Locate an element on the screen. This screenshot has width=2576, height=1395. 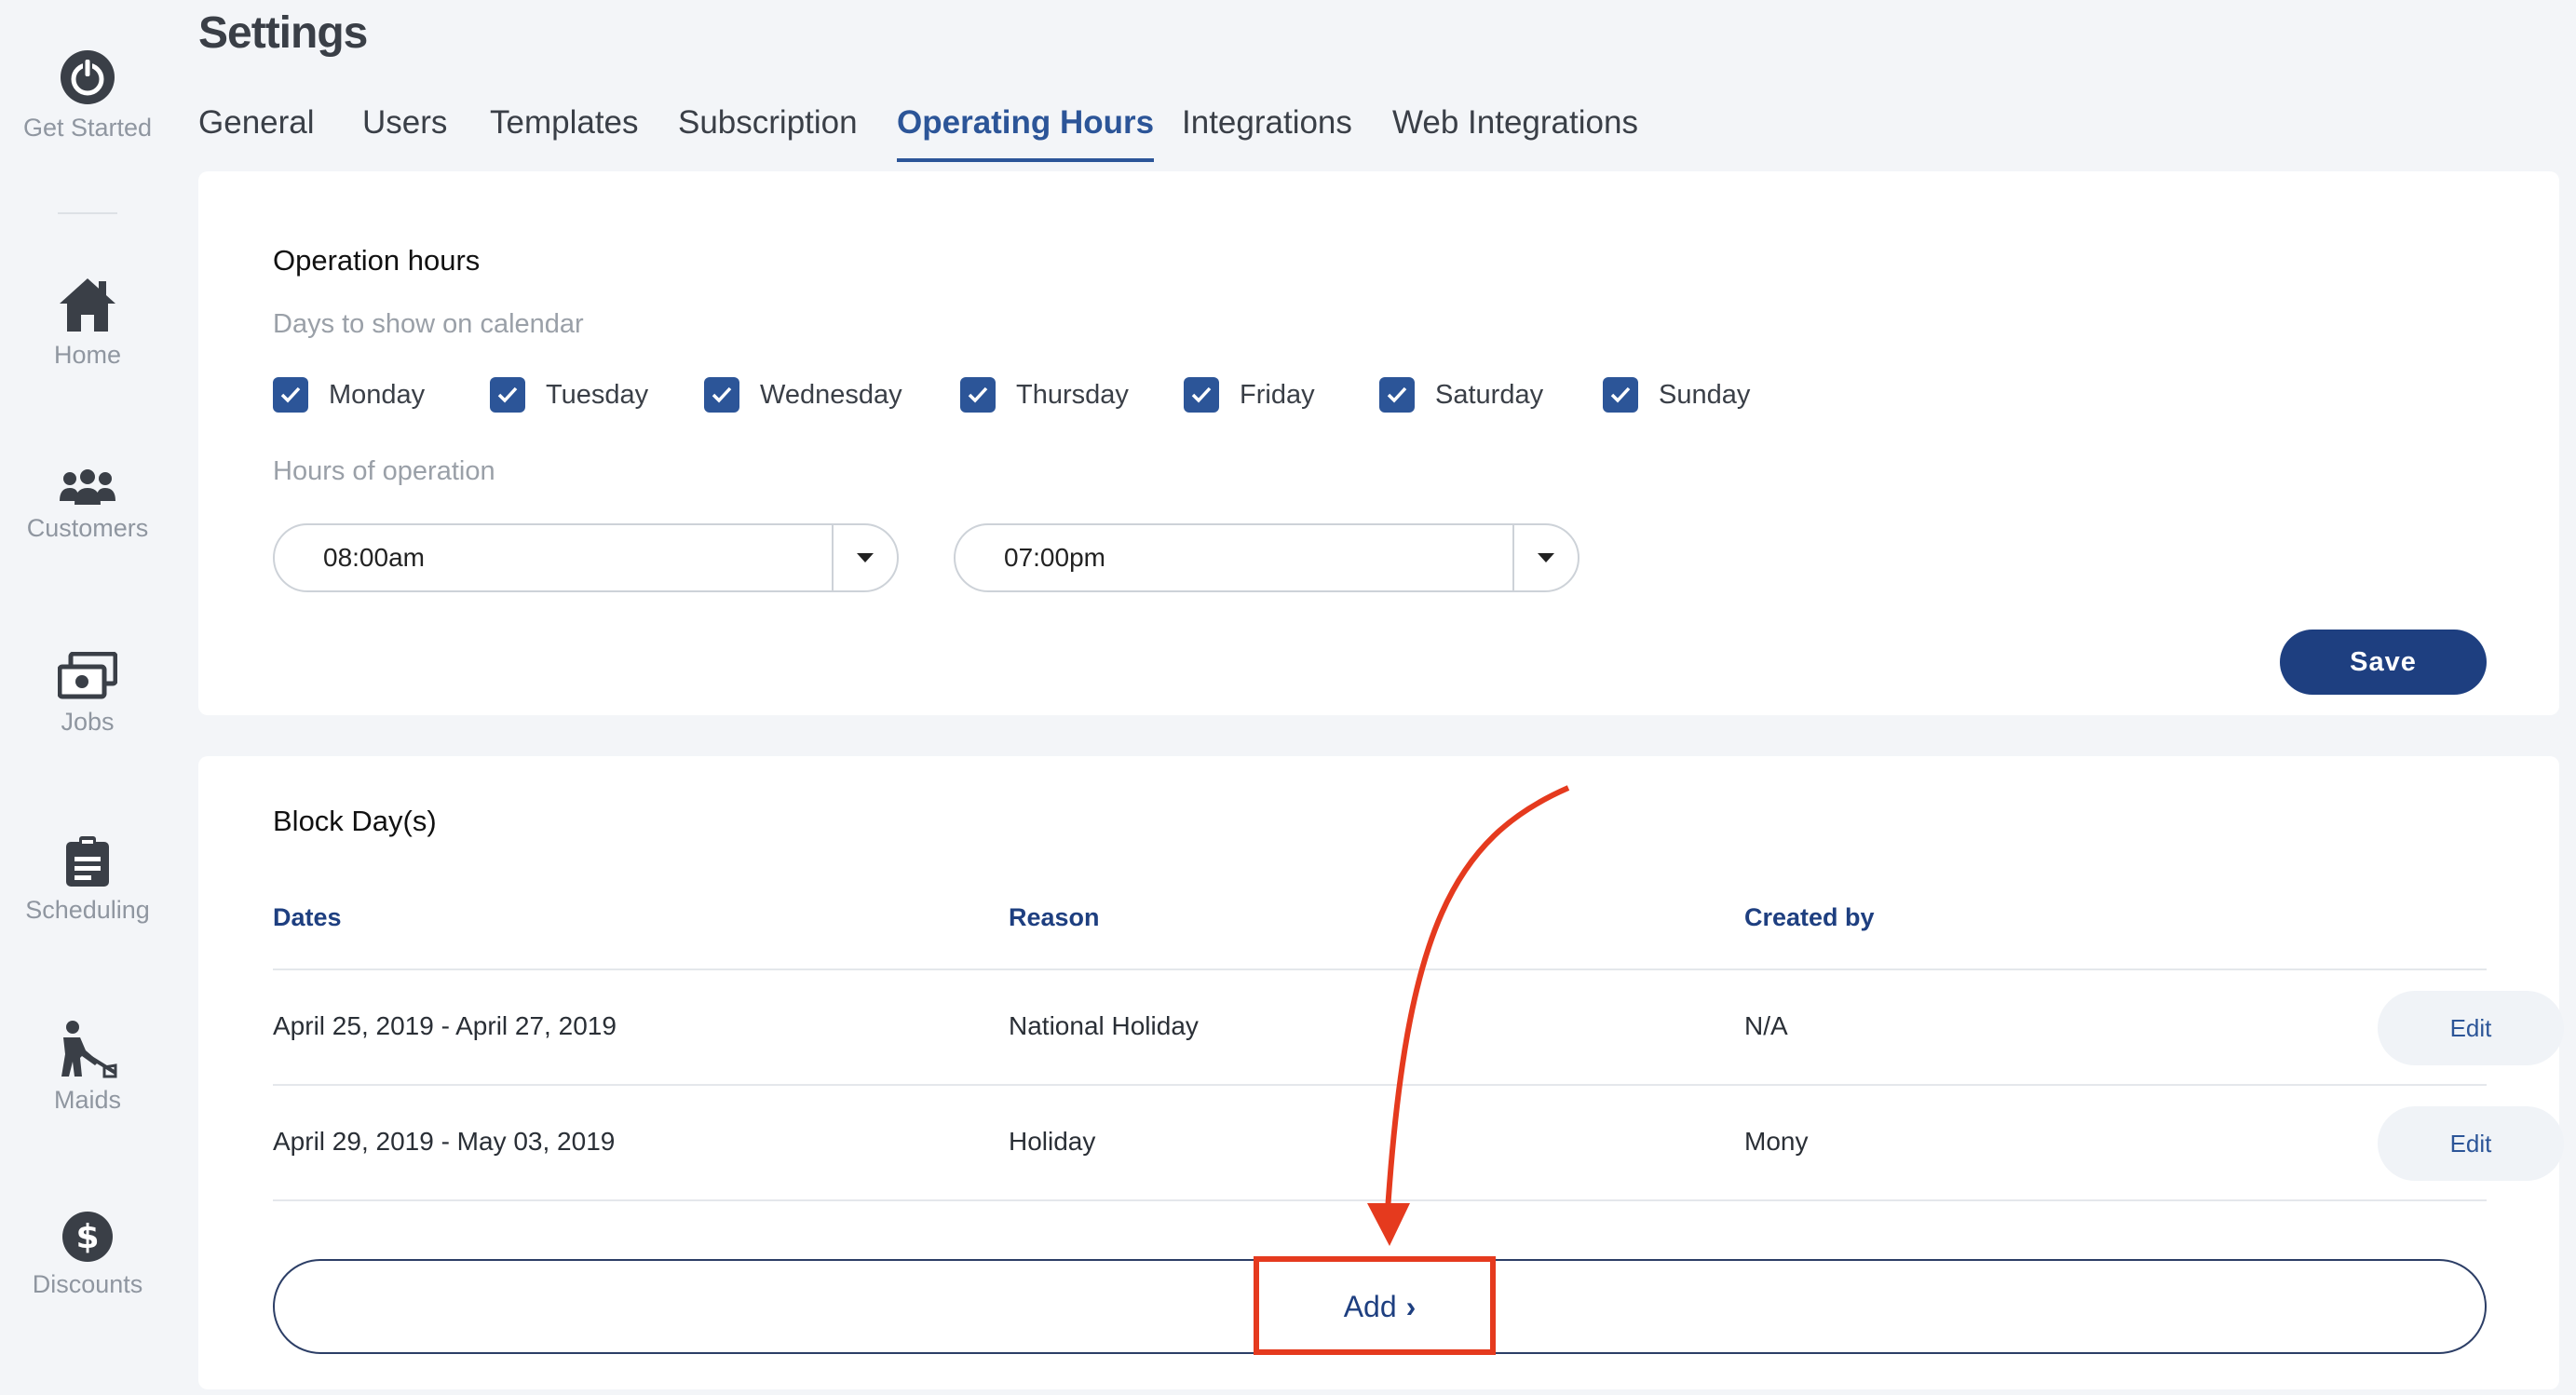
sidebar-item-discounts: $ Discounts is located at coordinates (87, 1255).